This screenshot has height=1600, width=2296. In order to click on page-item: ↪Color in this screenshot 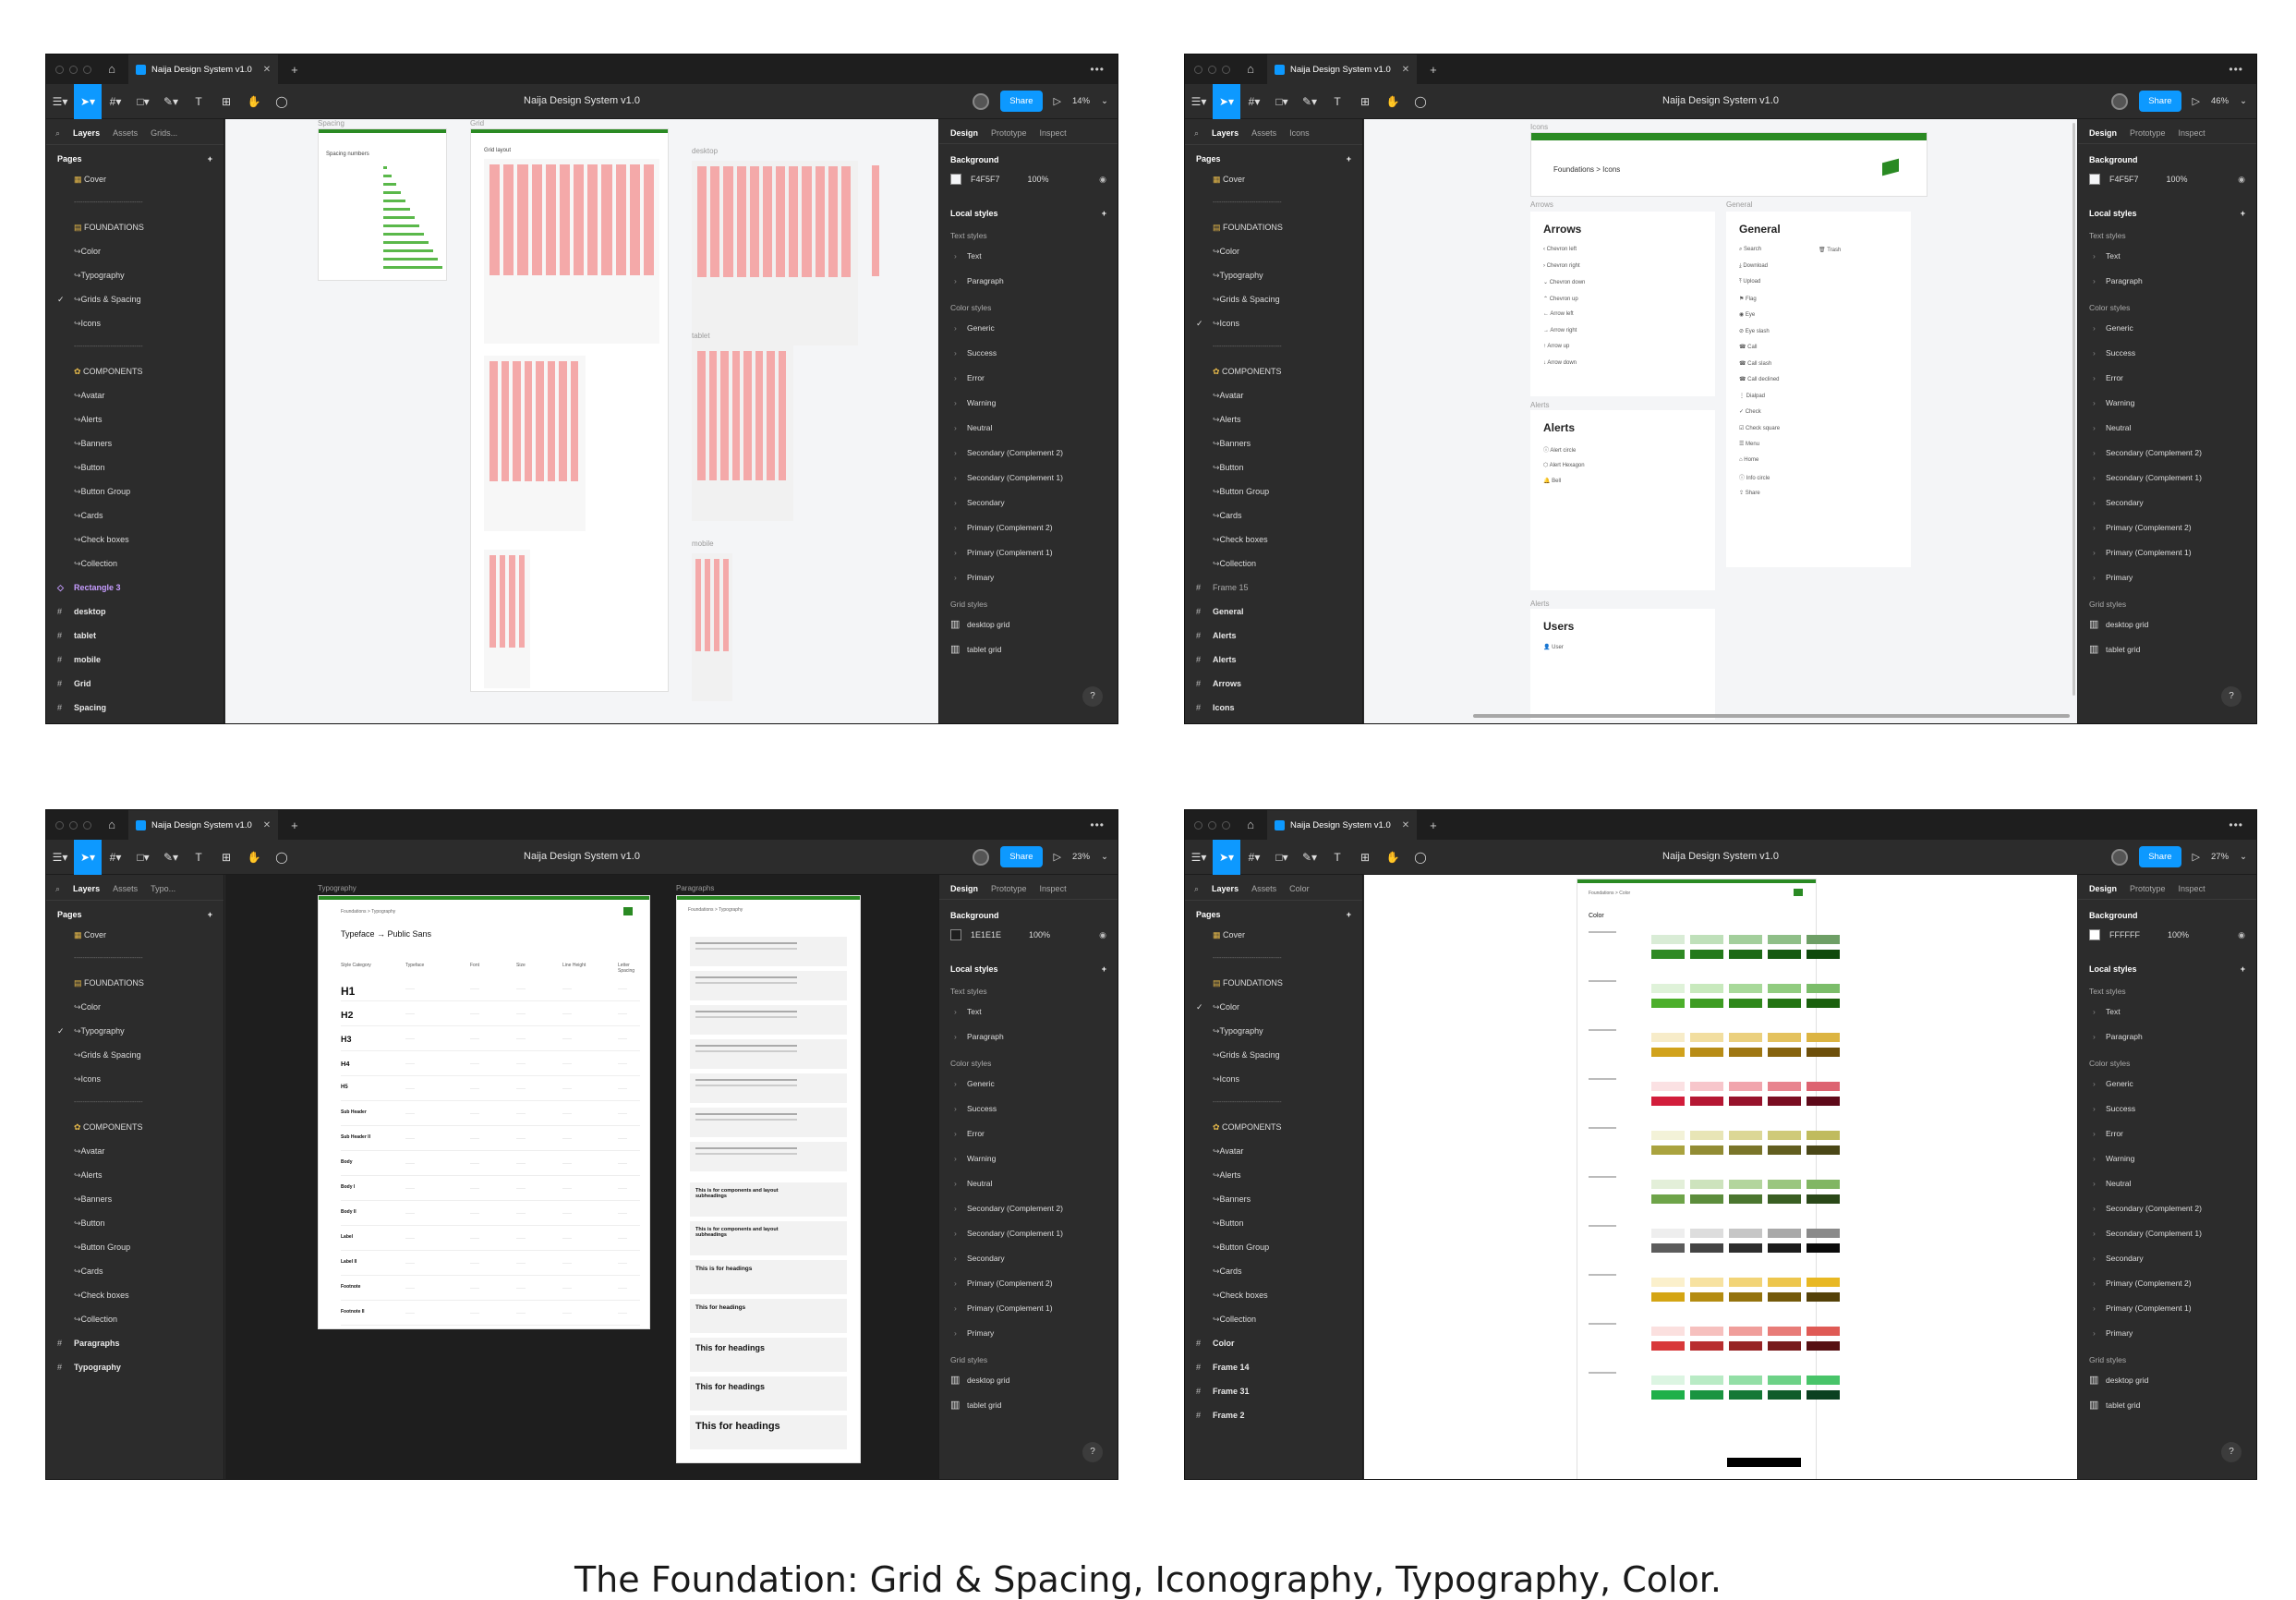, I will do `click(1274, 1007)`.